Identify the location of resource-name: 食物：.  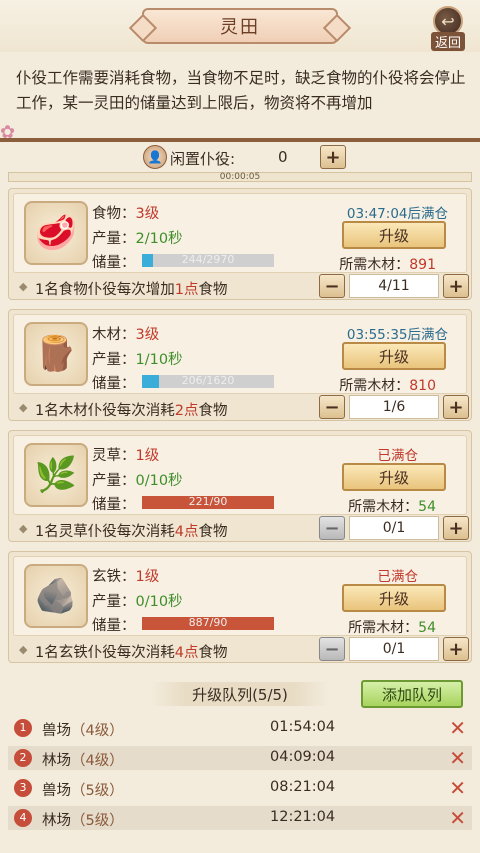
(114, 214).